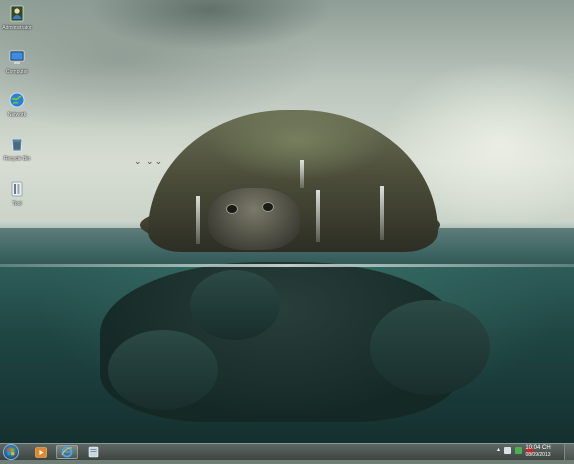 The width and height of the screenshot is (574, 464). I want to click on desktop-icon-label: Administrator, so click(17, 28).